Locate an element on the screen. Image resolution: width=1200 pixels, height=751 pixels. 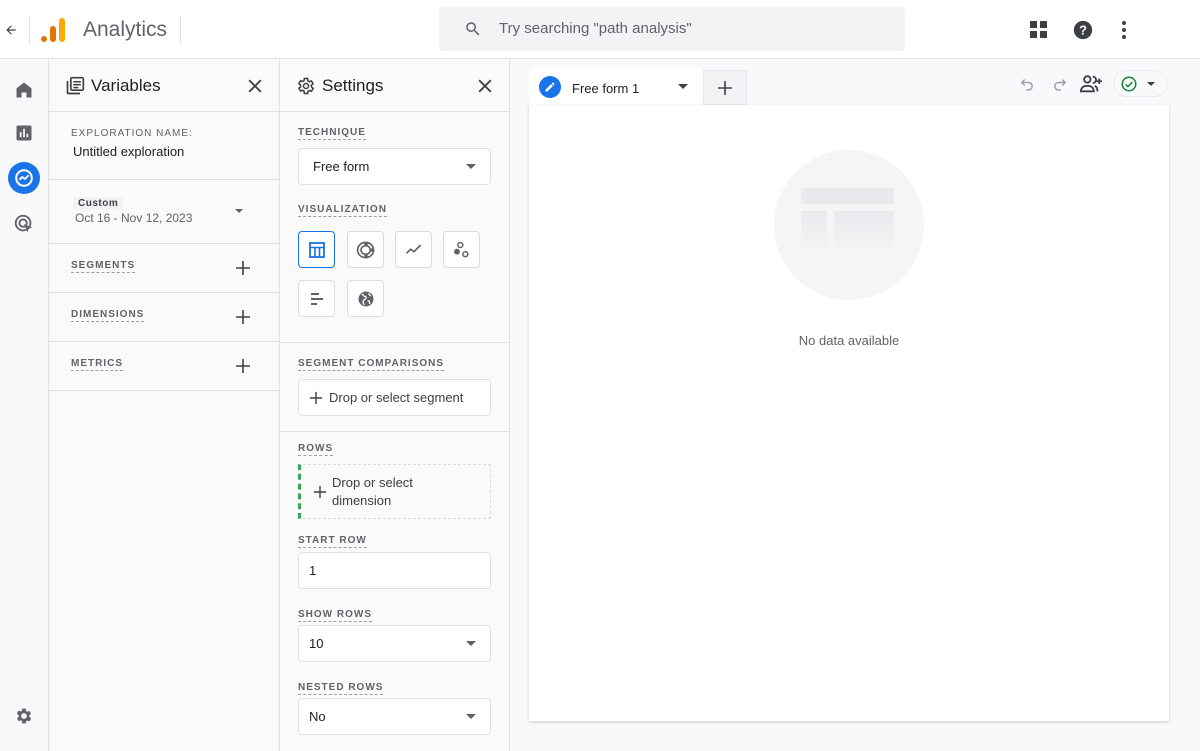
viz-table-button is located at coordinates (316, 249).